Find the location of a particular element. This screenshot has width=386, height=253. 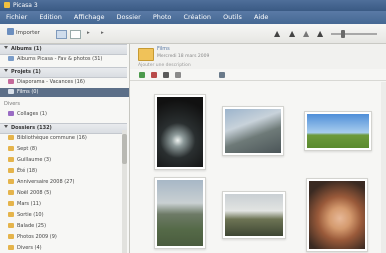

sidebar-folder: Sept (8) is located at coordinates (64, 149).